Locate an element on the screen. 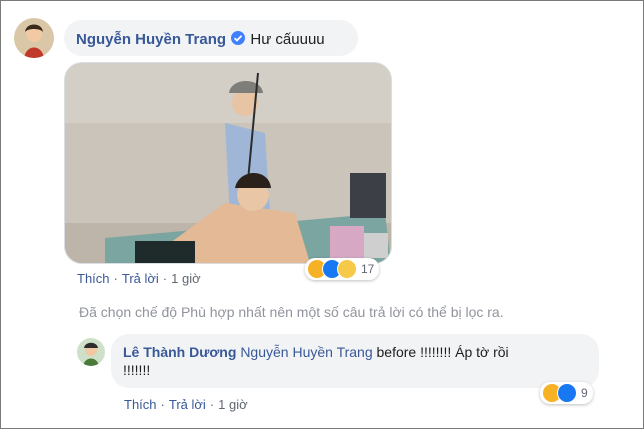 The height and width of the screenshot is (429, 644). reaction-count: 9 is located at coordinates (584, 393).